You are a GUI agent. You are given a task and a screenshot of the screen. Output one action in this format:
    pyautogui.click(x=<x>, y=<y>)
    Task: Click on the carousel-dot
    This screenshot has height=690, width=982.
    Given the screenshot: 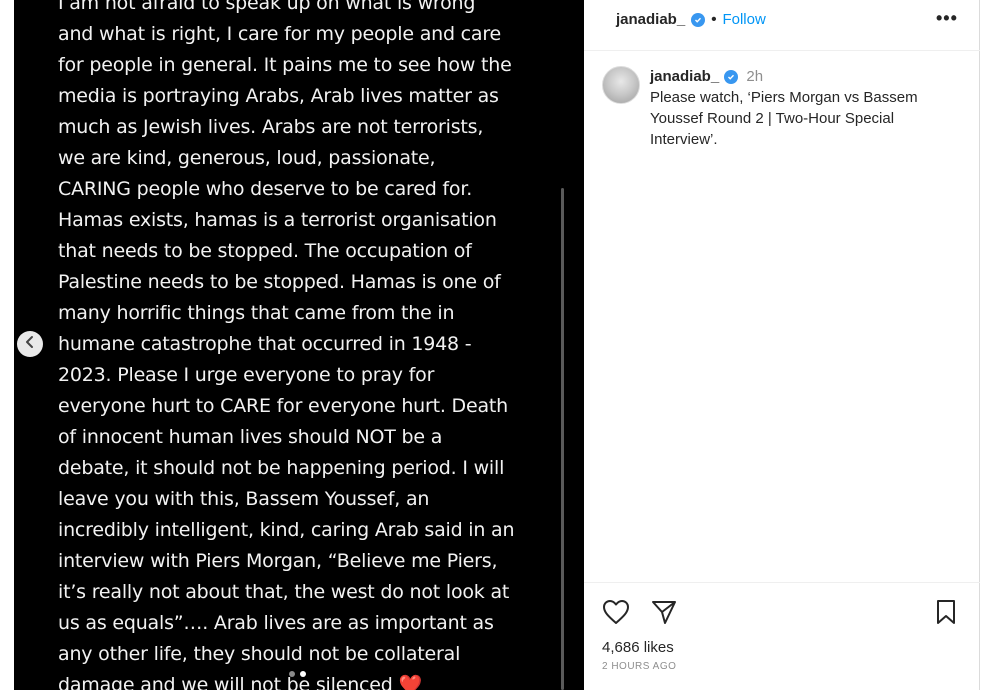 What is the action you would take?
    pyautogui.click(x=292, y=674)
    